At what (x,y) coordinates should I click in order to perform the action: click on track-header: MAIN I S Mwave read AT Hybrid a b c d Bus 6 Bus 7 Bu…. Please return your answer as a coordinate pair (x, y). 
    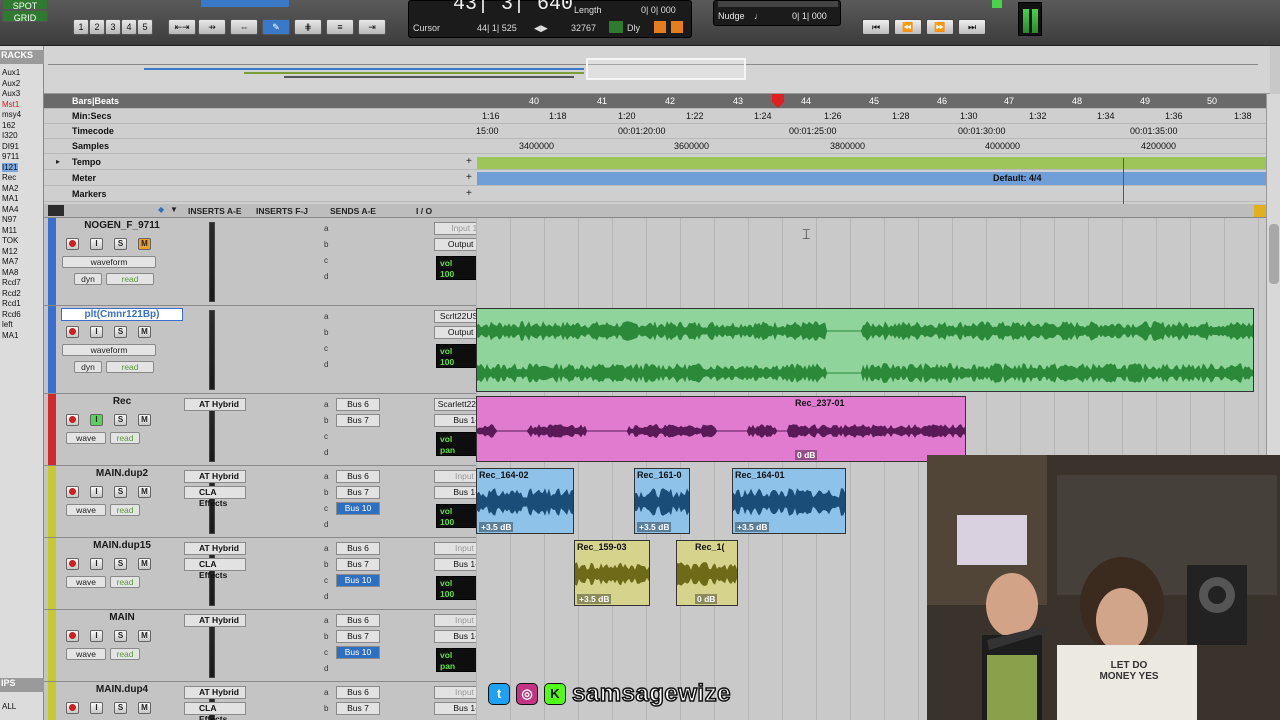
    Looking at the image, I should click on (273, 646).